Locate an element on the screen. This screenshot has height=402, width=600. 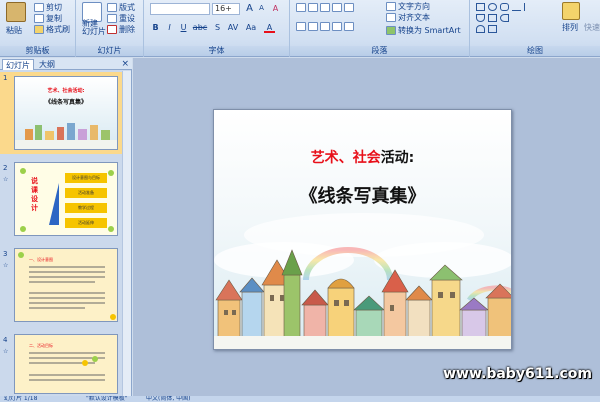
italic-button: I is located at coordinates (169, 27).